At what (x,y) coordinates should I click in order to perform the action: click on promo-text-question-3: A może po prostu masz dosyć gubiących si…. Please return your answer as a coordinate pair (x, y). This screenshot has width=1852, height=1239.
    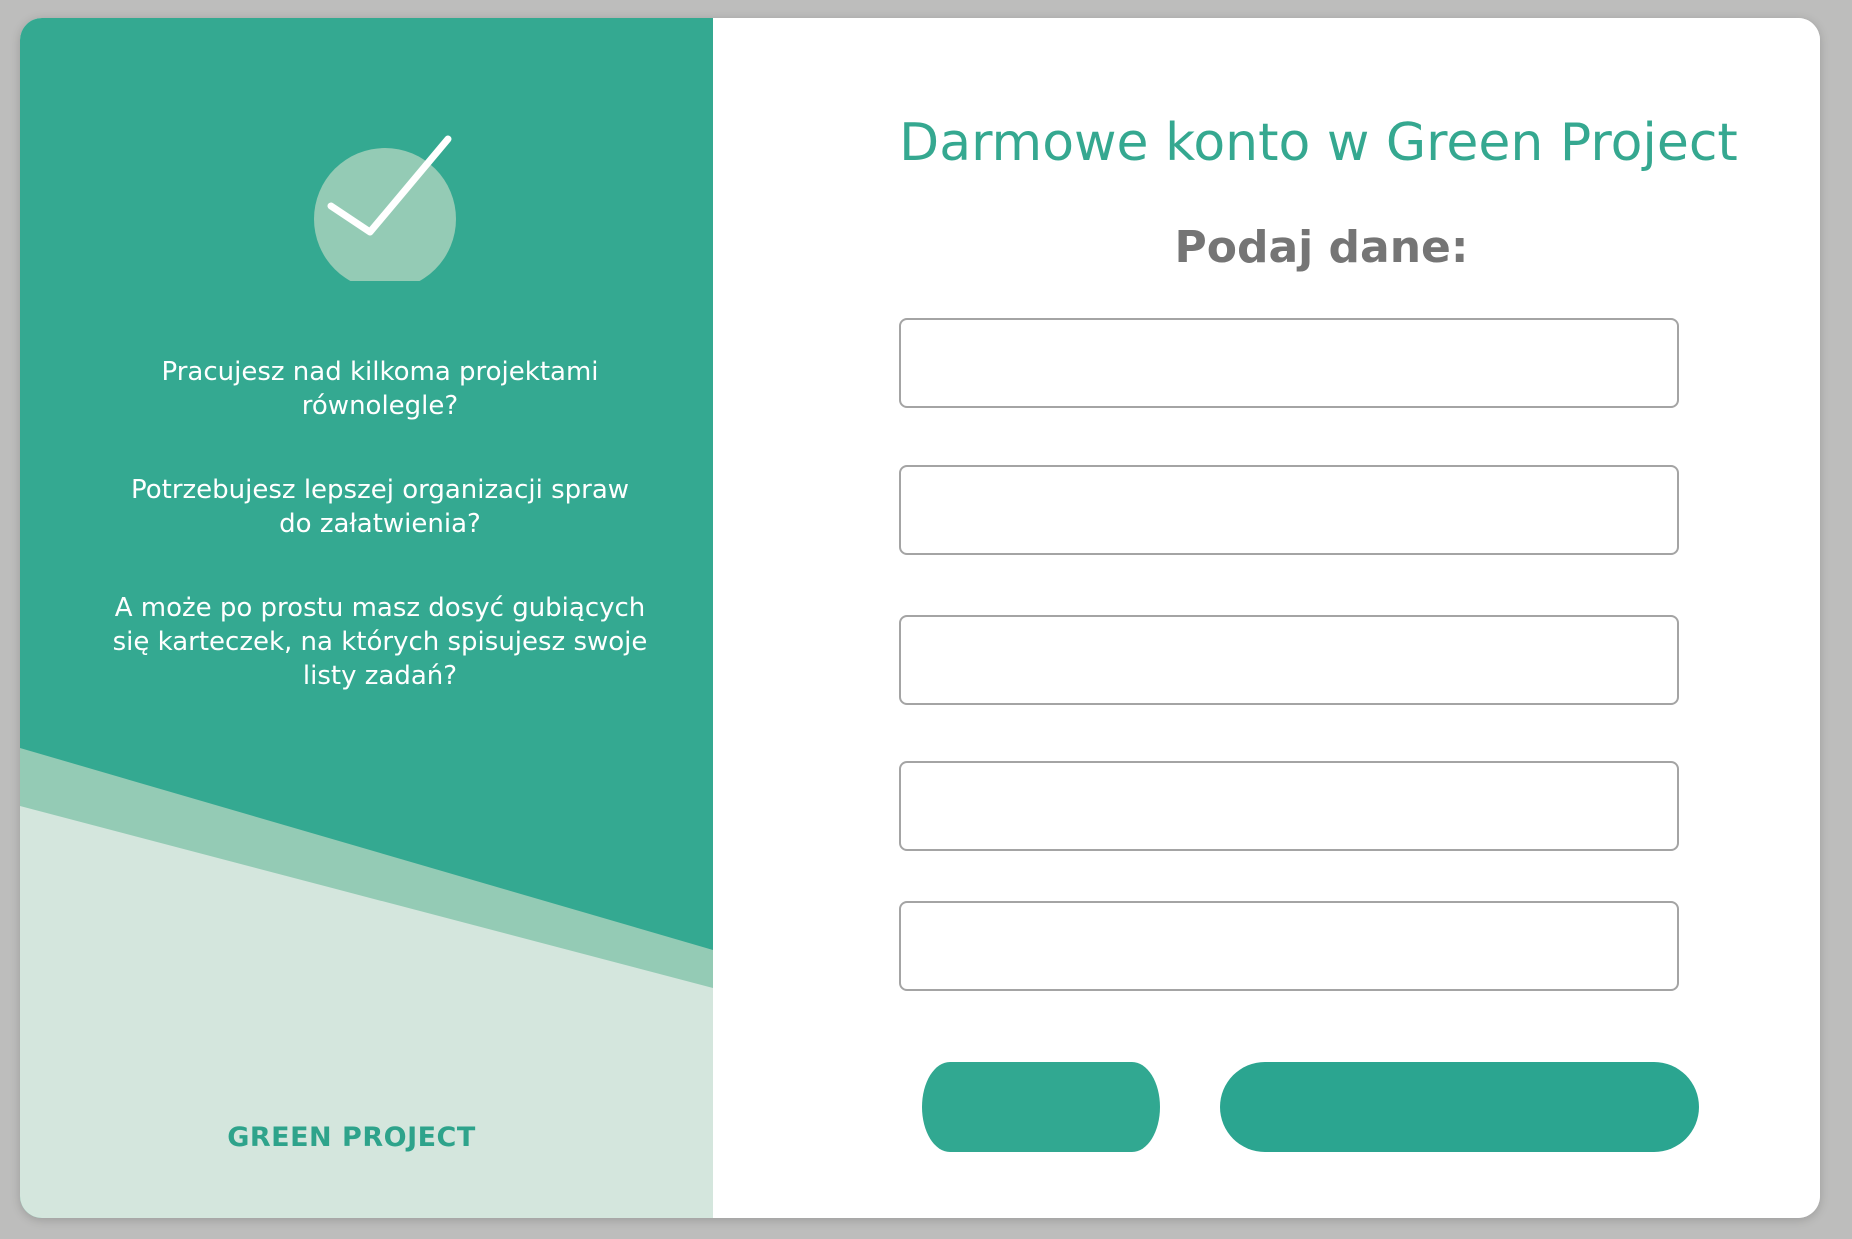
    Looking at the image, I should click on (380, 642).